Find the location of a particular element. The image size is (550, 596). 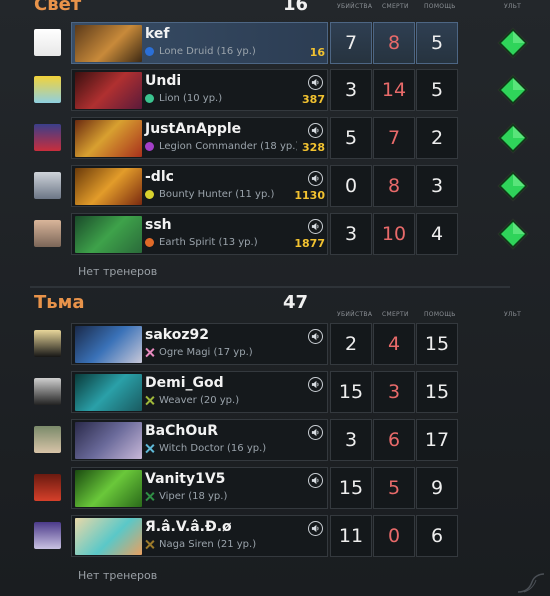

hero-name-level: Legion Commander (18 ур.) is located at coordinates (228, 146).